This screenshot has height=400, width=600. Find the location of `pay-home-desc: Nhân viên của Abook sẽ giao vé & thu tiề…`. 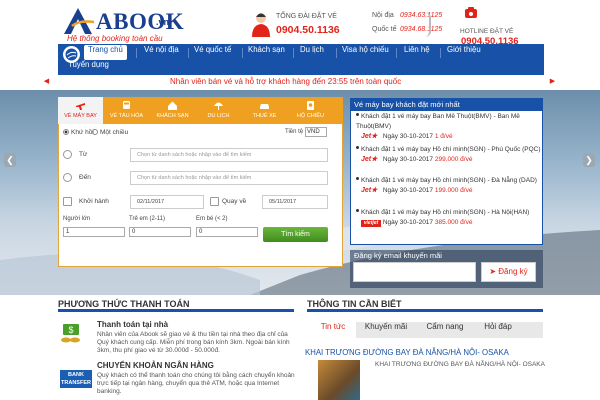

pay-home-desc: Nhân viên của Abook sẽ giao vé & thu tiề… is located at coordinates (193, 342).